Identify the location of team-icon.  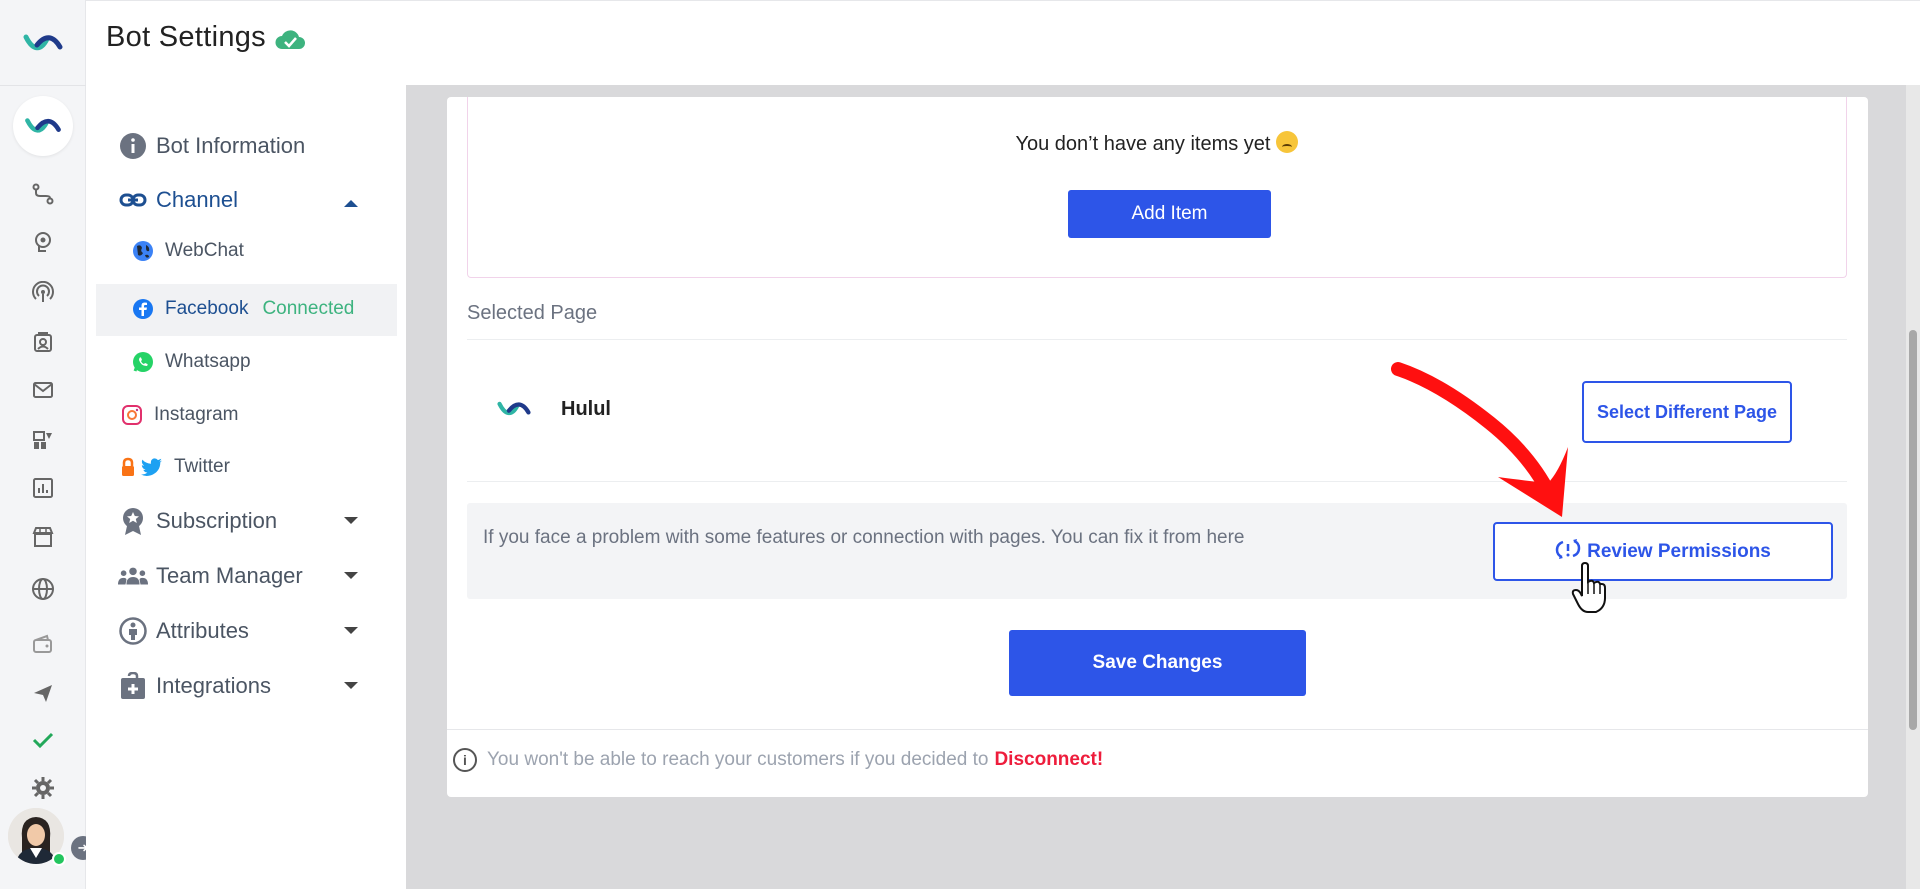
(133, 576).